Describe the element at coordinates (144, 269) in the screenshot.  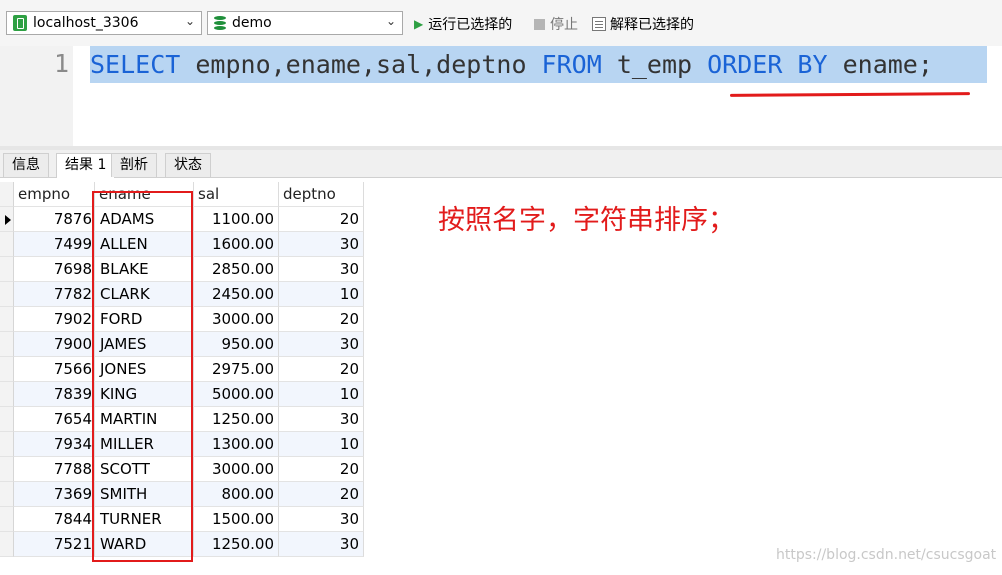
I see `cell-ename: BLAKE` at that location.